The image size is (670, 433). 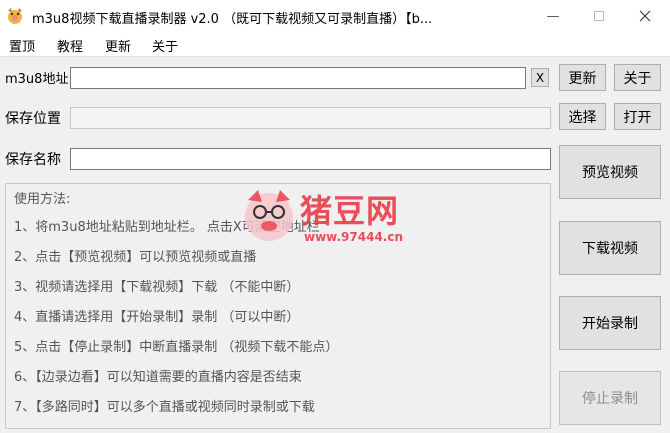 I want to click on save-path-label: 保存位置, so click(x=33, y=119).